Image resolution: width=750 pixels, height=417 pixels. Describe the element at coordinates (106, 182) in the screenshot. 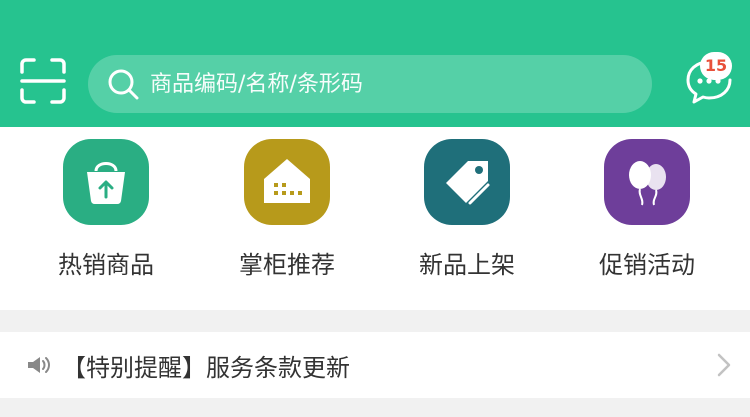

I see `shopping-bag-icon` at that location.